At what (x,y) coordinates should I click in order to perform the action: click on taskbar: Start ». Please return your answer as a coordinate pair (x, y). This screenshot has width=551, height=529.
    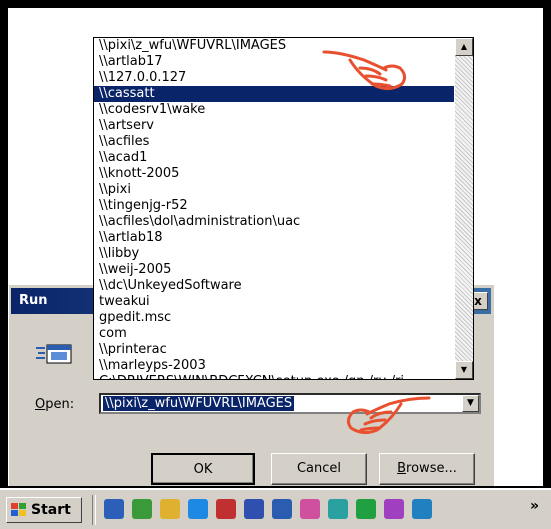
    Looking at the image, I should click on (275, 508).